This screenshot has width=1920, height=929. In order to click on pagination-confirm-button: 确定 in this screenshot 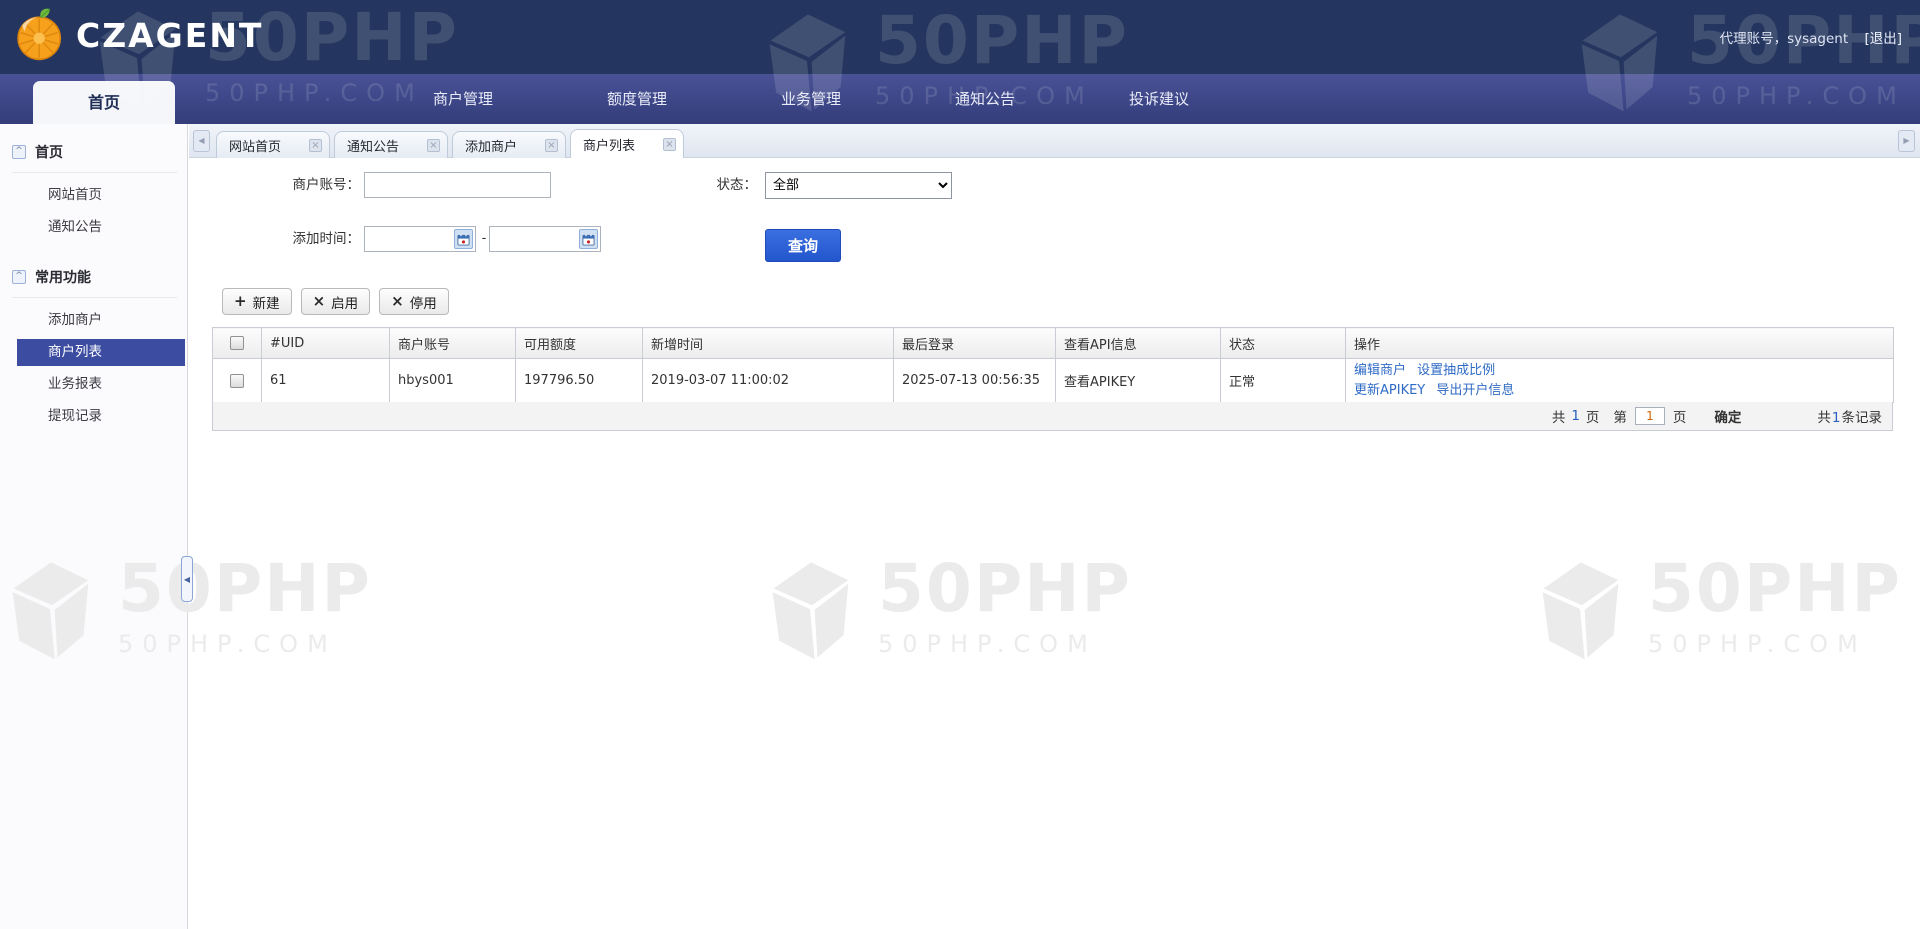, I will do `click(1727, 416)`.